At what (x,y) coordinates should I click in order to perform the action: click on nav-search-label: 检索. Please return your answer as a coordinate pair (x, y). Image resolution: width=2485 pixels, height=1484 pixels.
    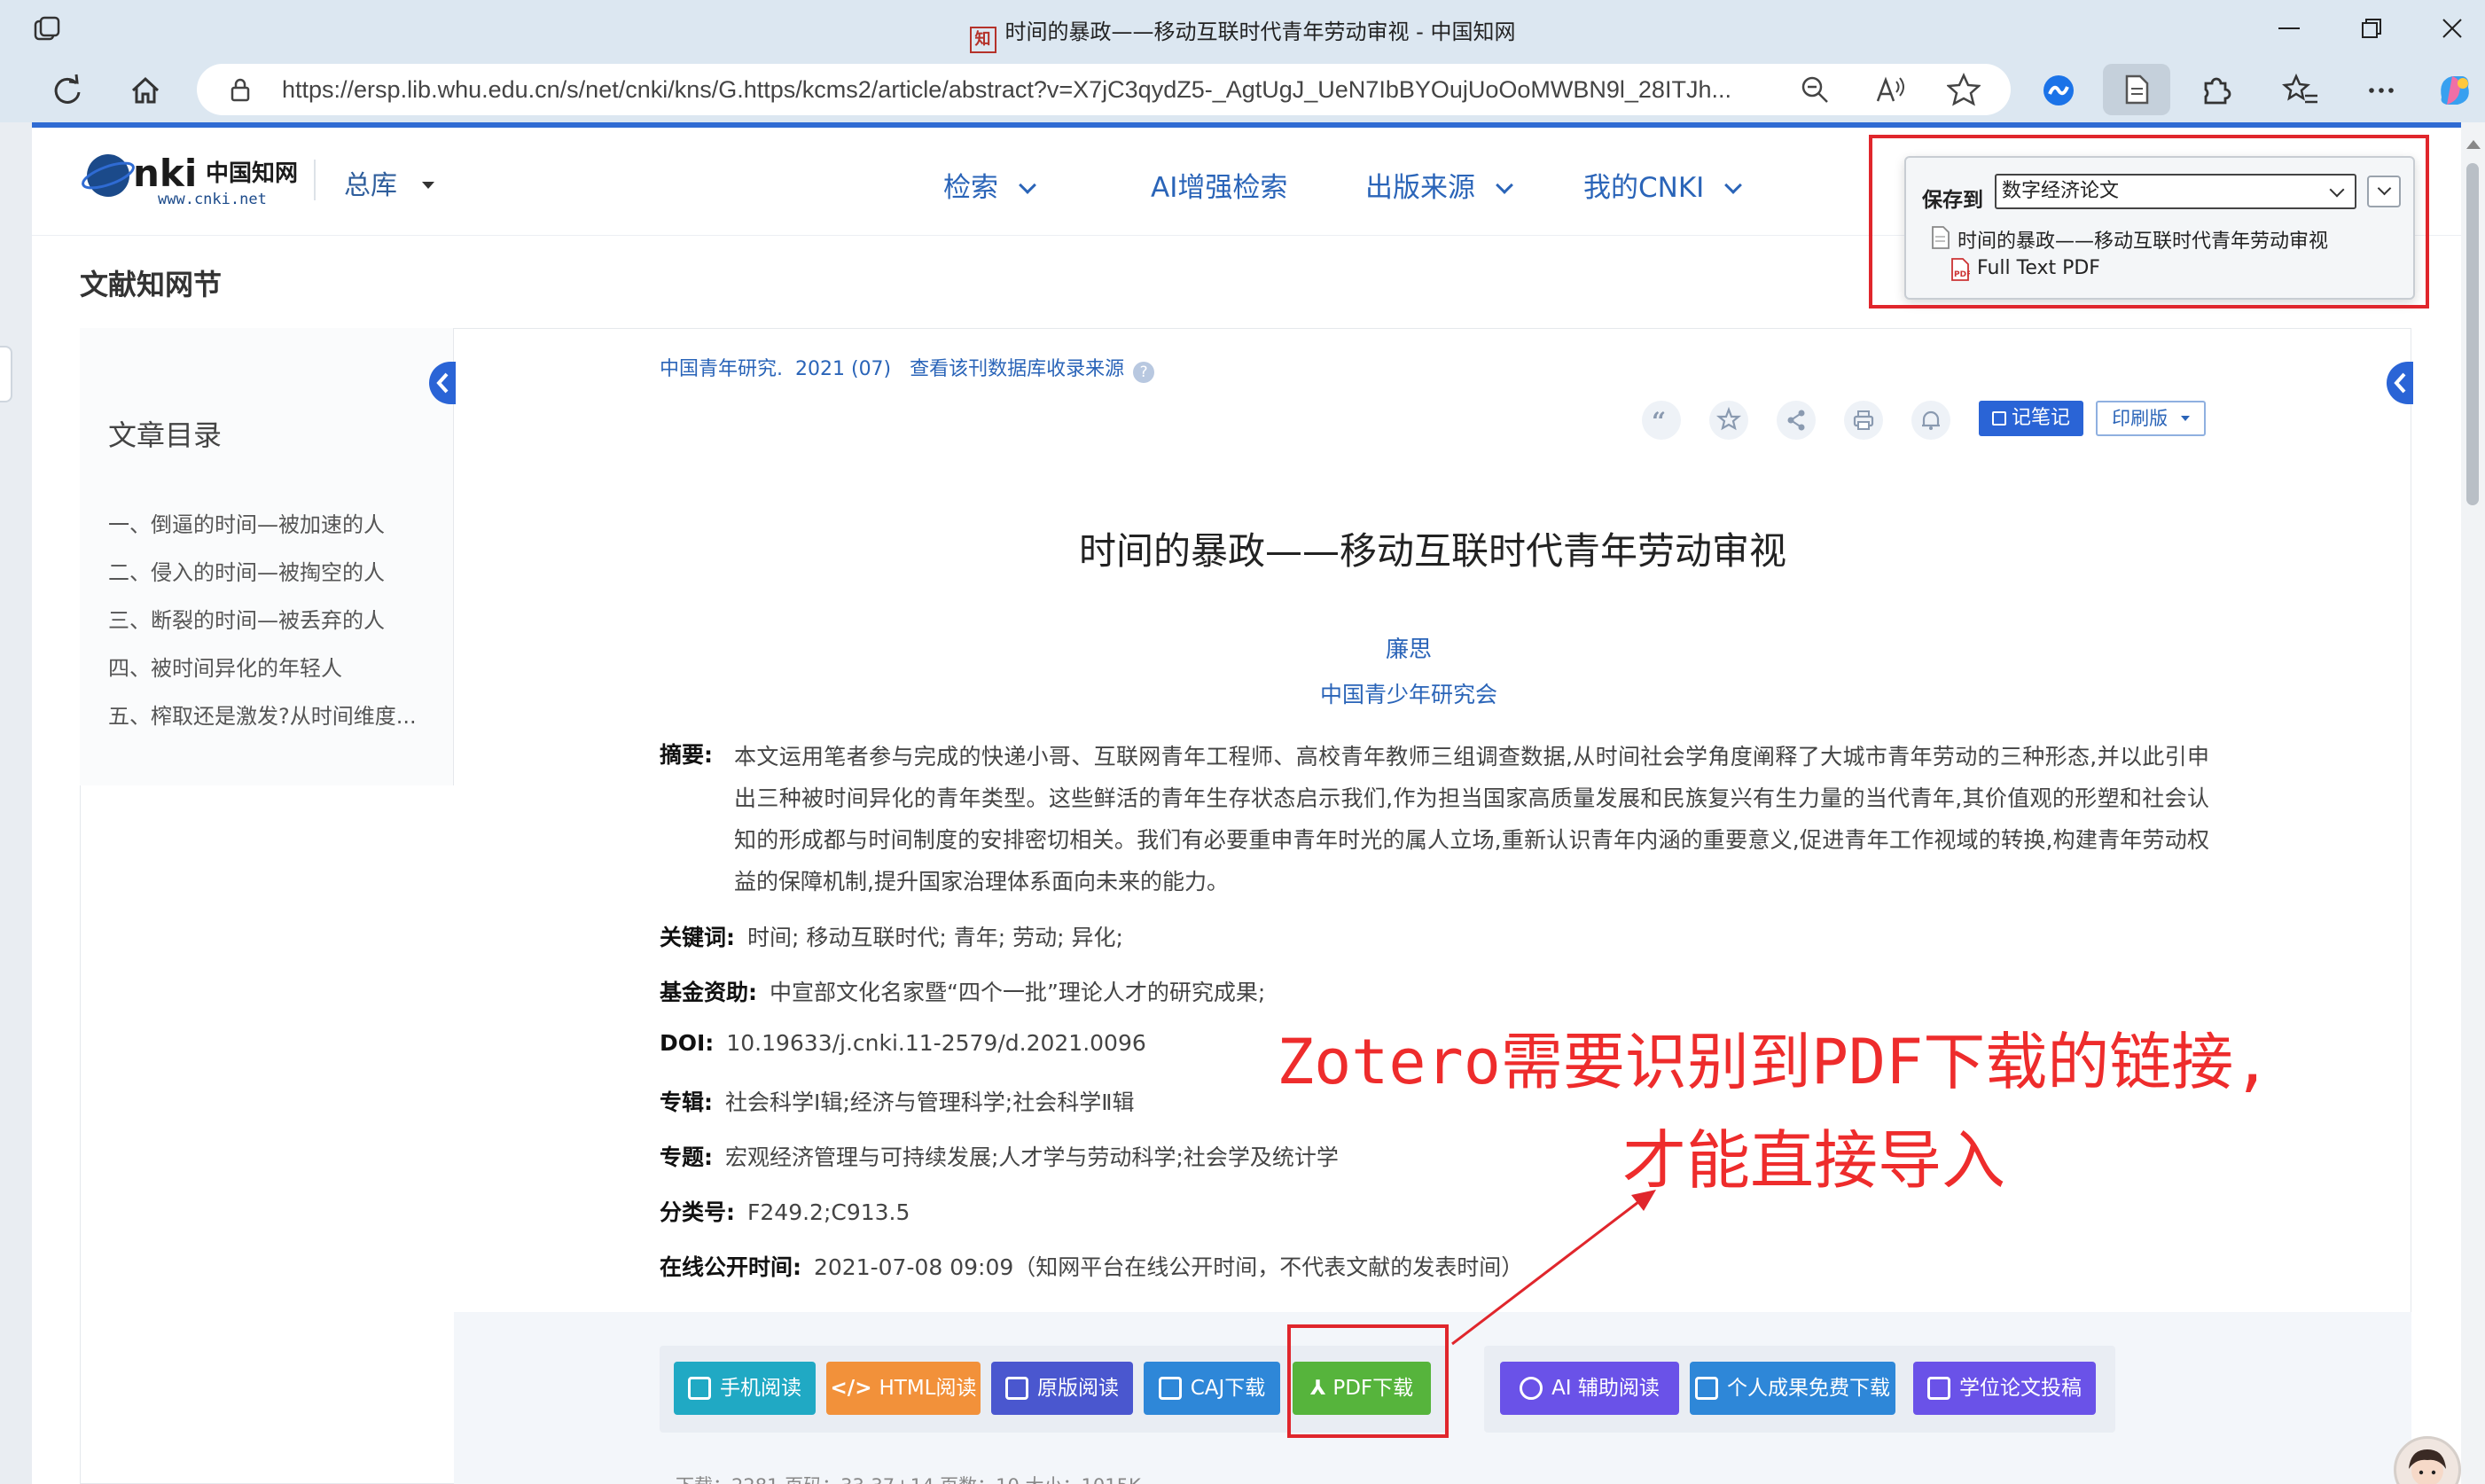
    Looking at the image, I should click on (970, 188).